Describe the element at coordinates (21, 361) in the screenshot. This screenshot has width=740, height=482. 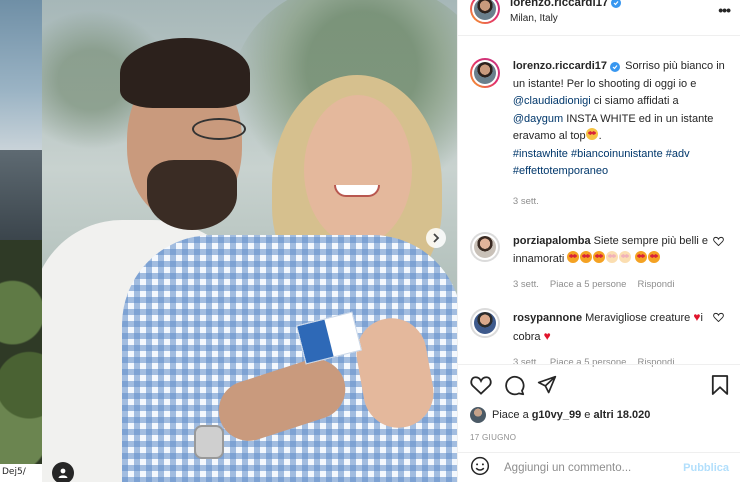
I see `background-image-foliage` at that location.